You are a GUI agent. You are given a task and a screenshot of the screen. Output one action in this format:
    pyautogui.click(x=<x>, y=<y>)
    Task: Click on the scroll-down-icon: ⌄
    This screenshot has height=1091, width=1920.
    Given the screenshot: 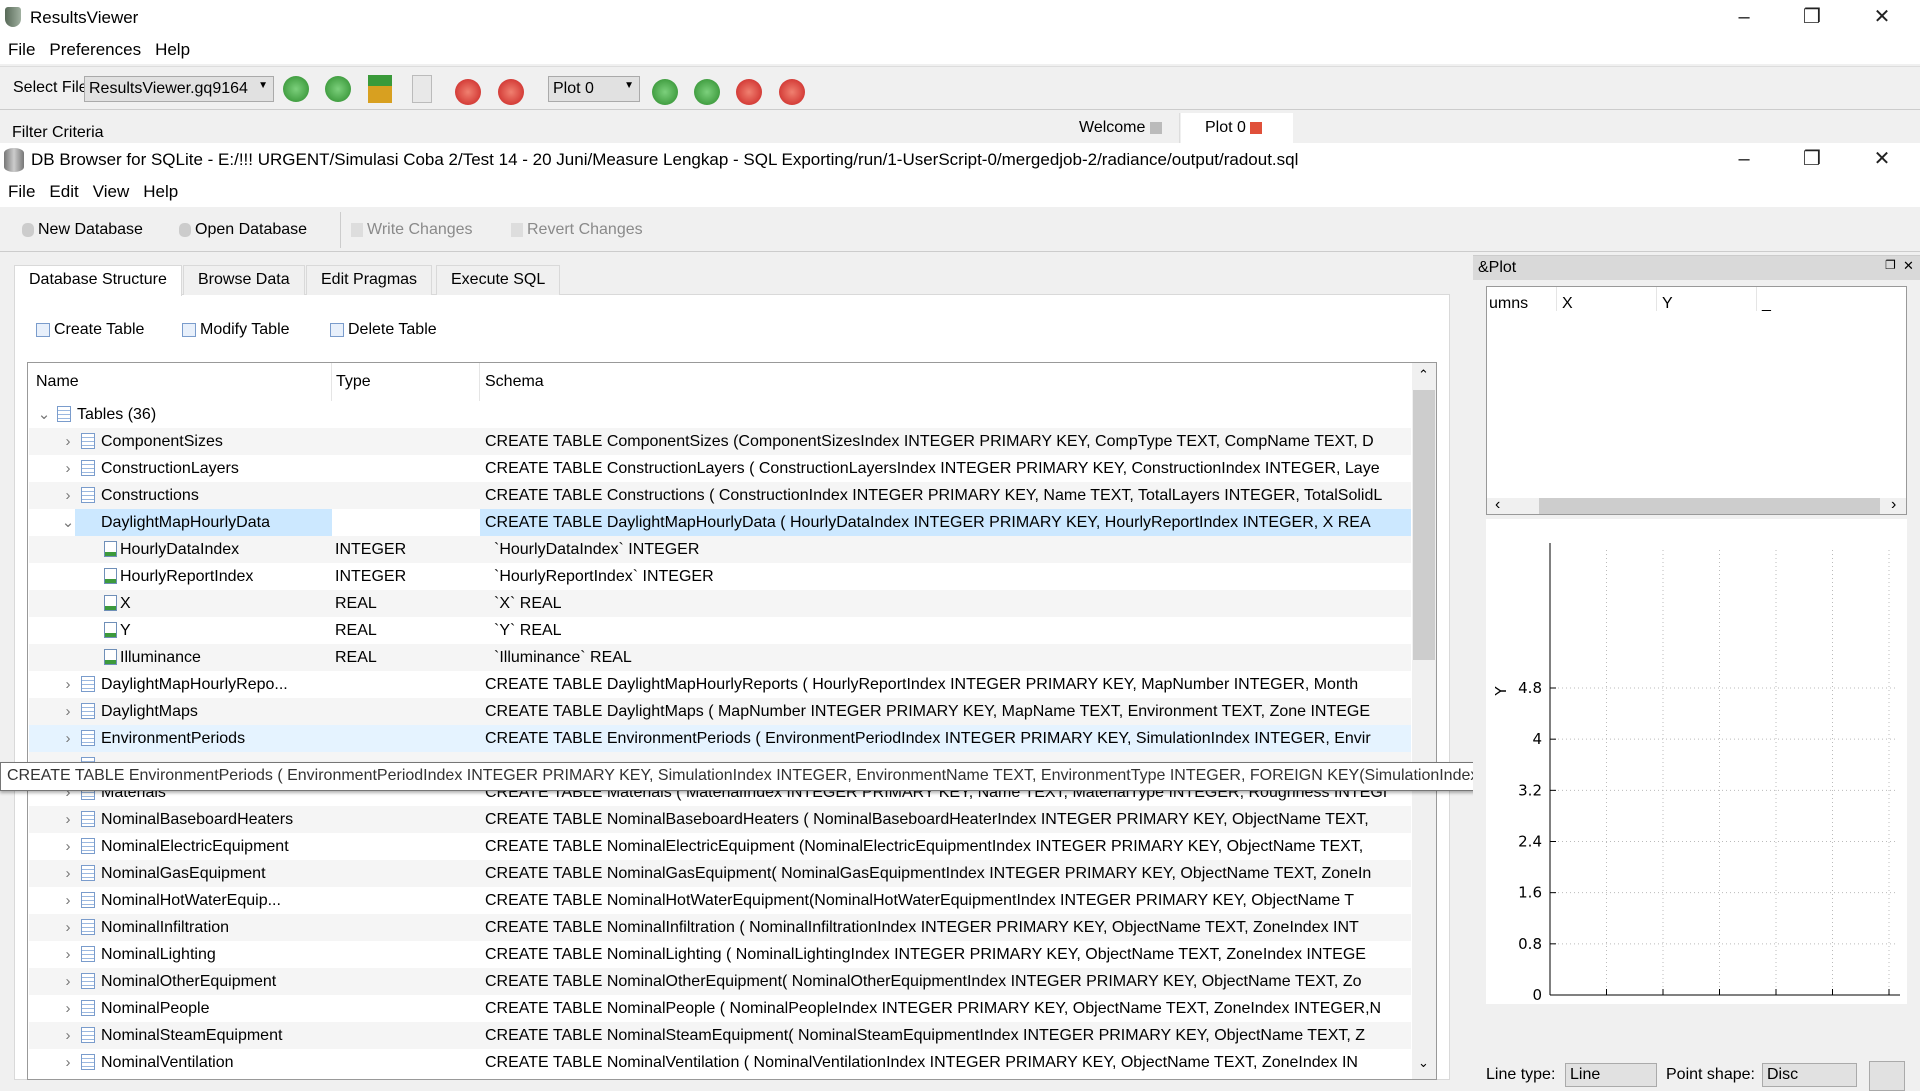 What is the action you would take?
    pyautogui.click(x=1423, y=1063)
    